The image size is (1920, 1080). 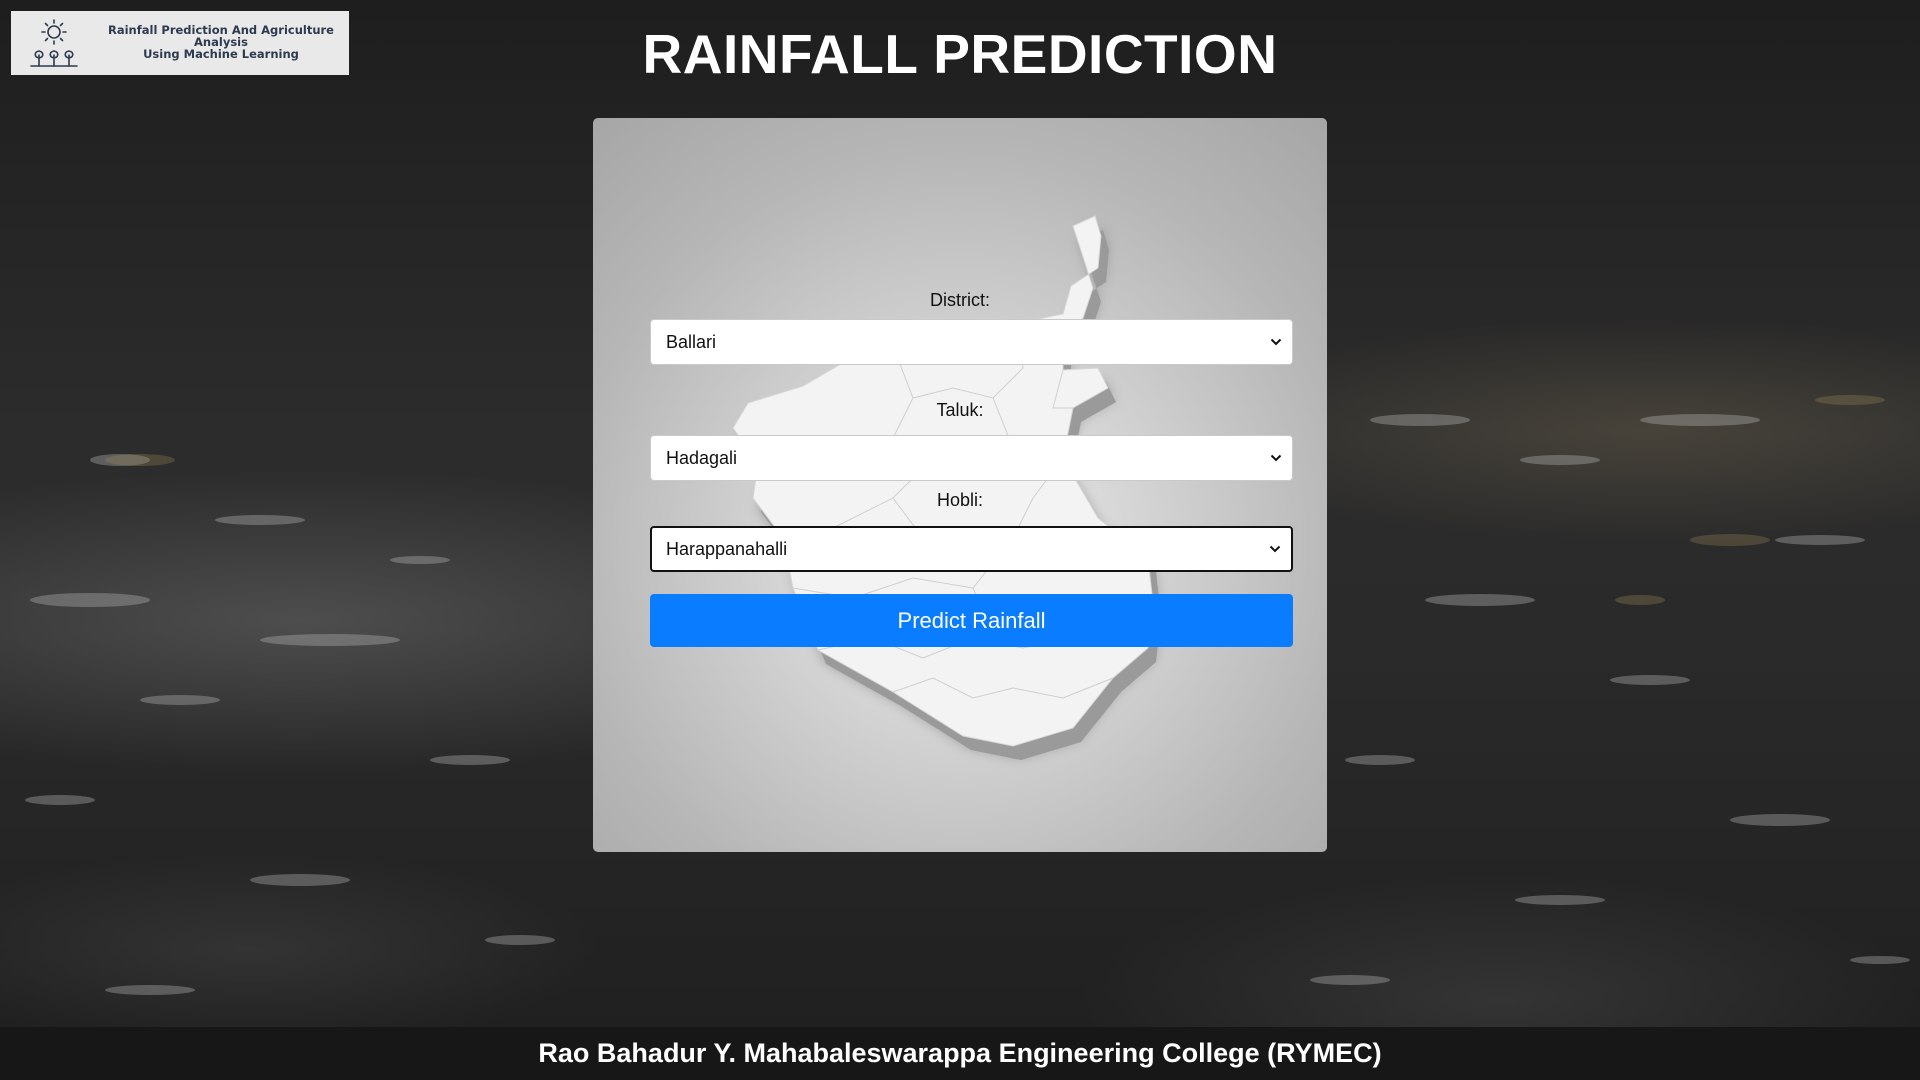 I want to click on hobli-label: Hobli:, so click(x=960, y=500).